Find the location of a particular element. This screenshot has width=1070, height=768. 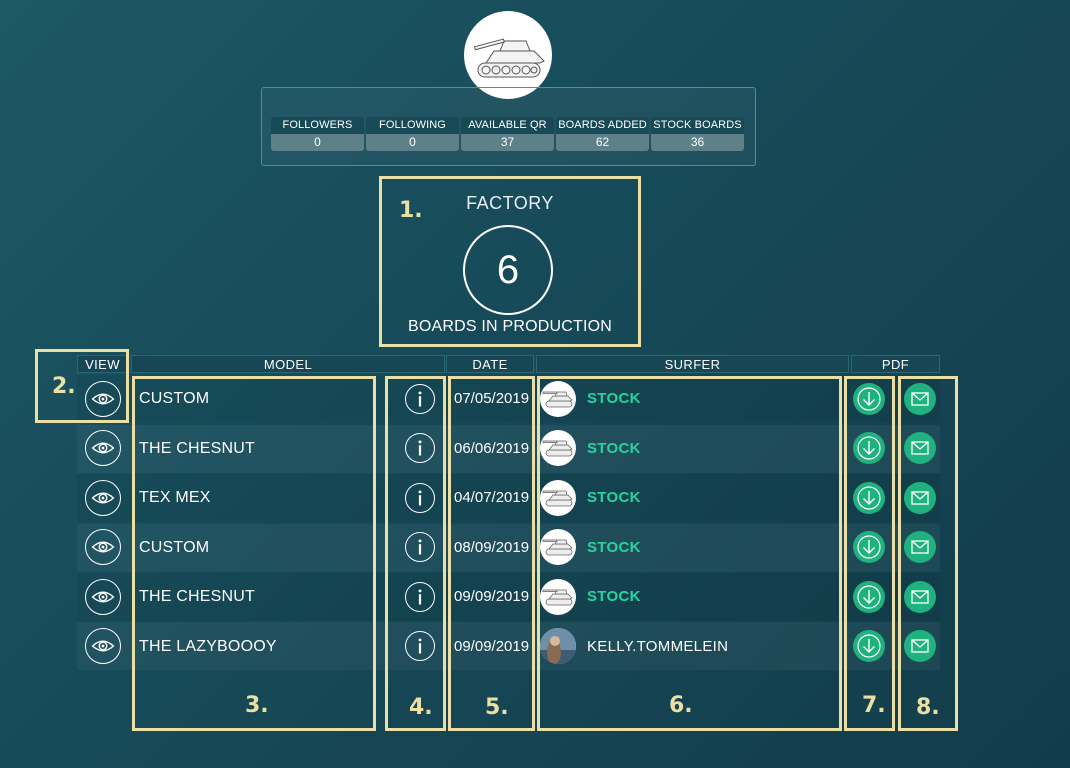

stat-boards-added: BOARDS ADDED 62 is located at coordinates (602, 134).